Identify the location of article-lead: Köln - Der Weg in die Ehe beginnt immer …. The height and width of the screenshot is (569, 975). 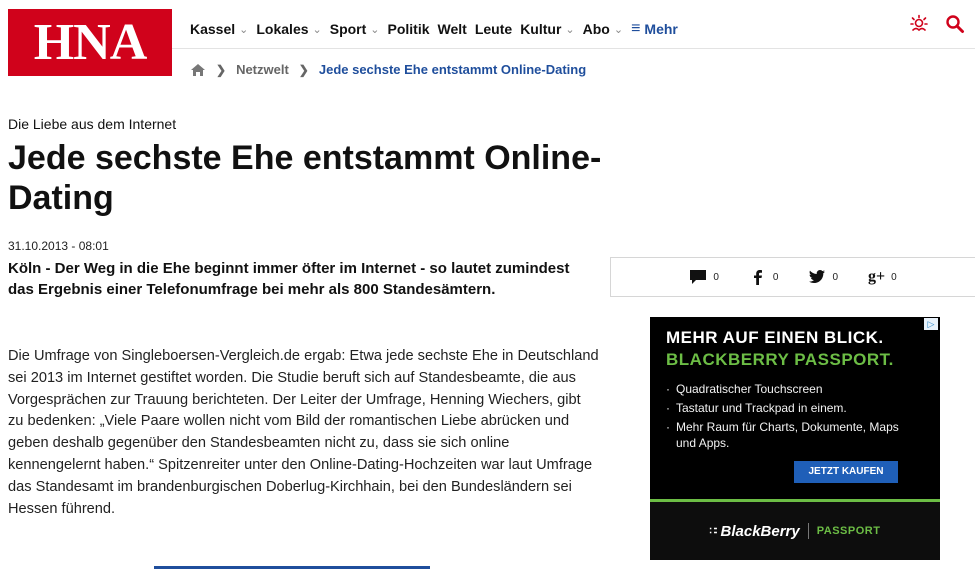
(289, 279).